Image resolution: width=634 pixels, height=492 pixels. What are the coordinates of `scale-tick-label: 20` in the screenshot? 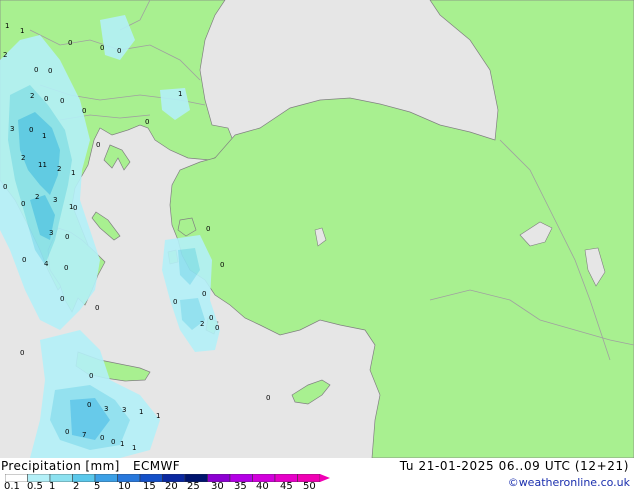 It's located at (171, 486).